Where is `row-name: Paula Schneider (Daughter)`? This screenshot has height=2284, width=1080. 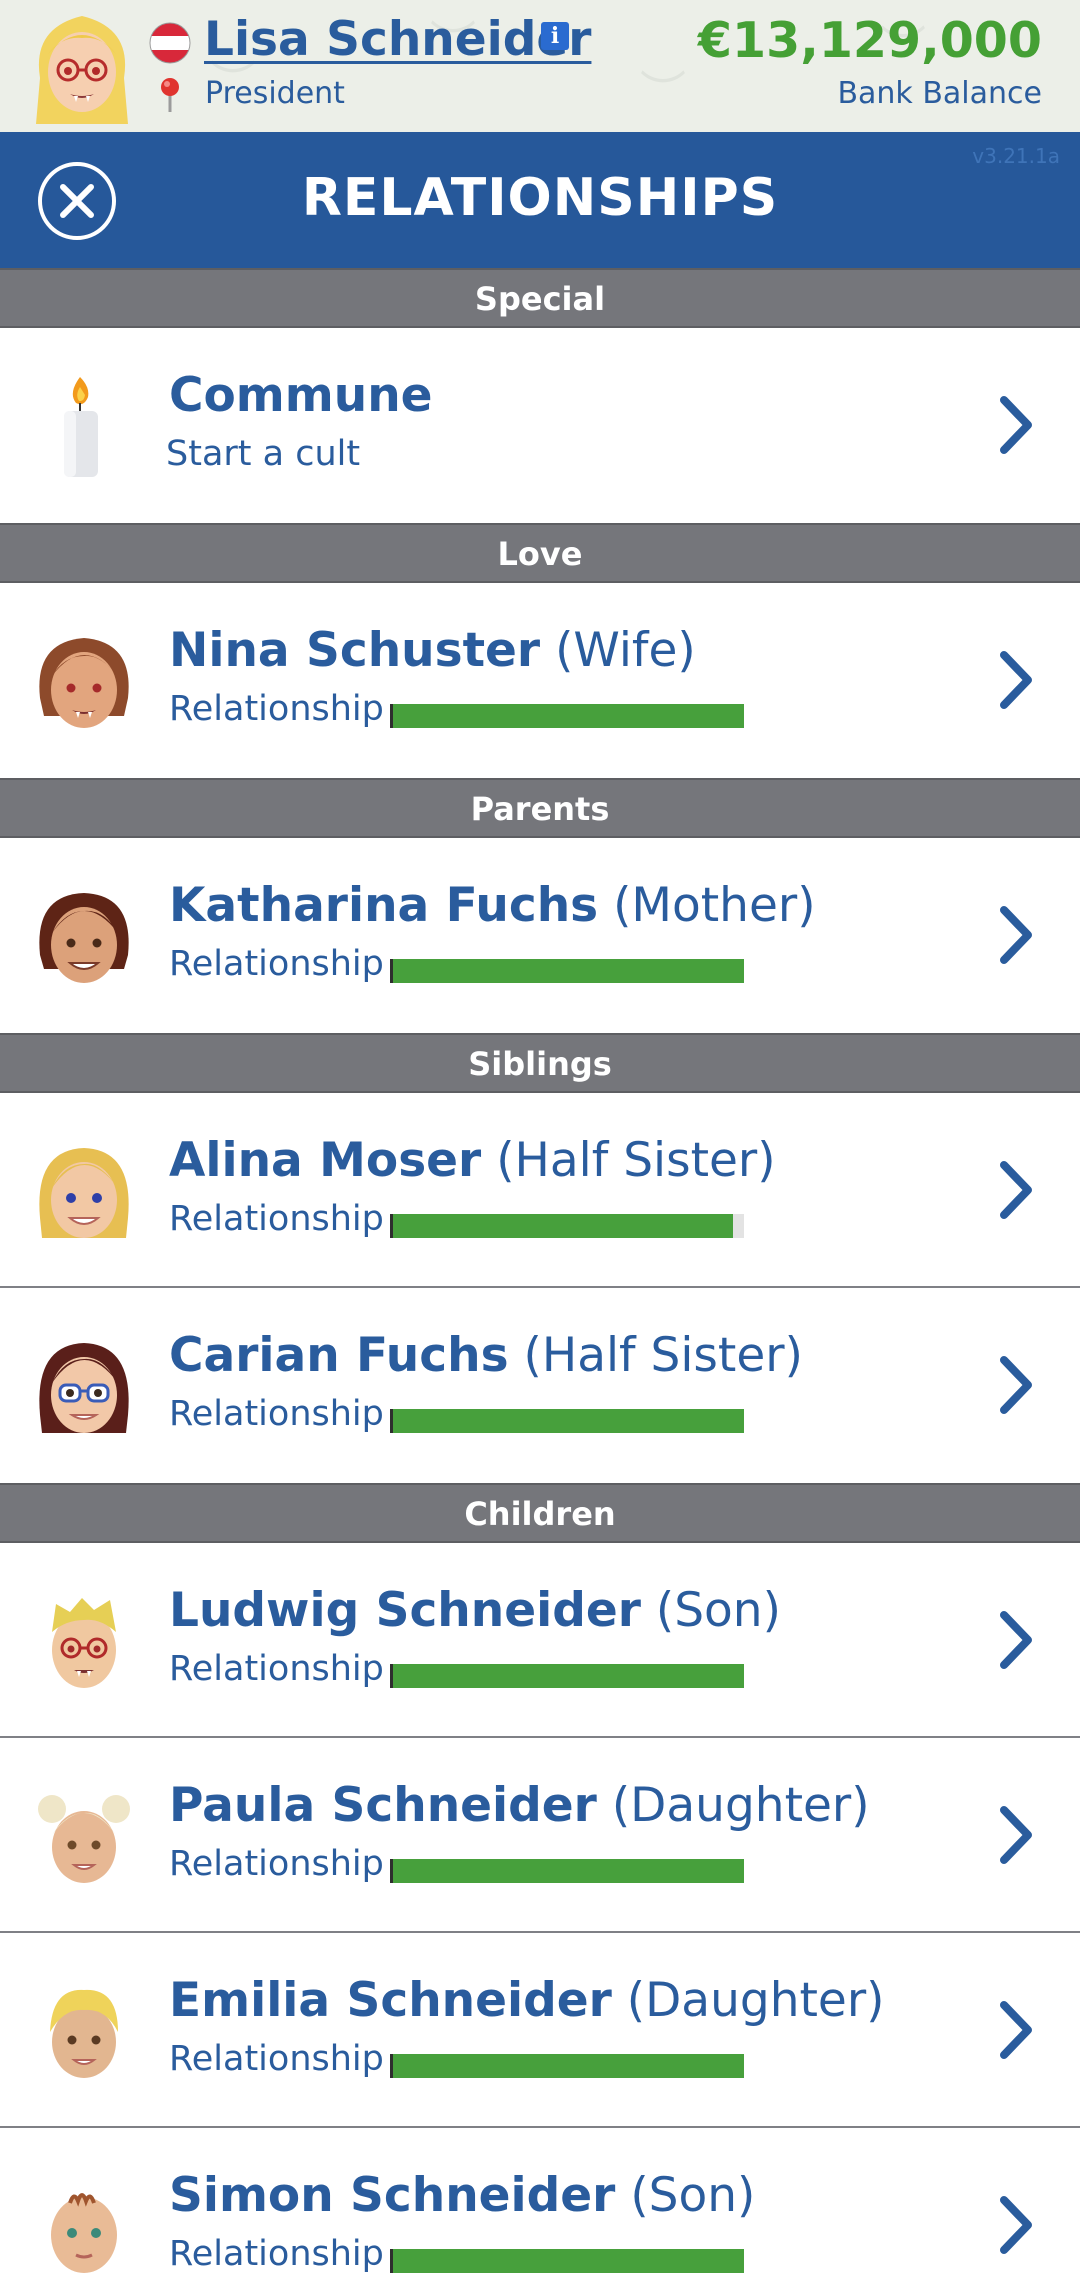
row-name: Paula Schneider (Daughter) is located at coordinates (519, 1805).